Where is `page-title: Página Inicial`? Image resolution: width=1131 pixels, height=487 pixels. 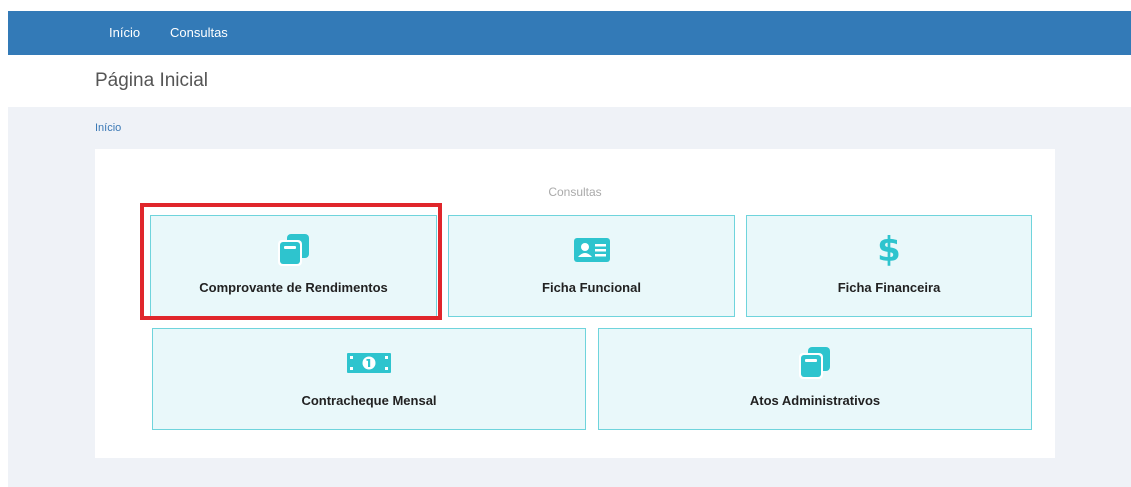
page-title: Página Inicial is located at coordinates (152, 80).